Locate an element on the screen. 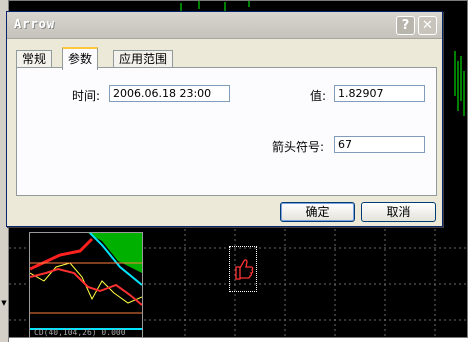  arrow-code-field: 67 is located at coordinates (379, 144).